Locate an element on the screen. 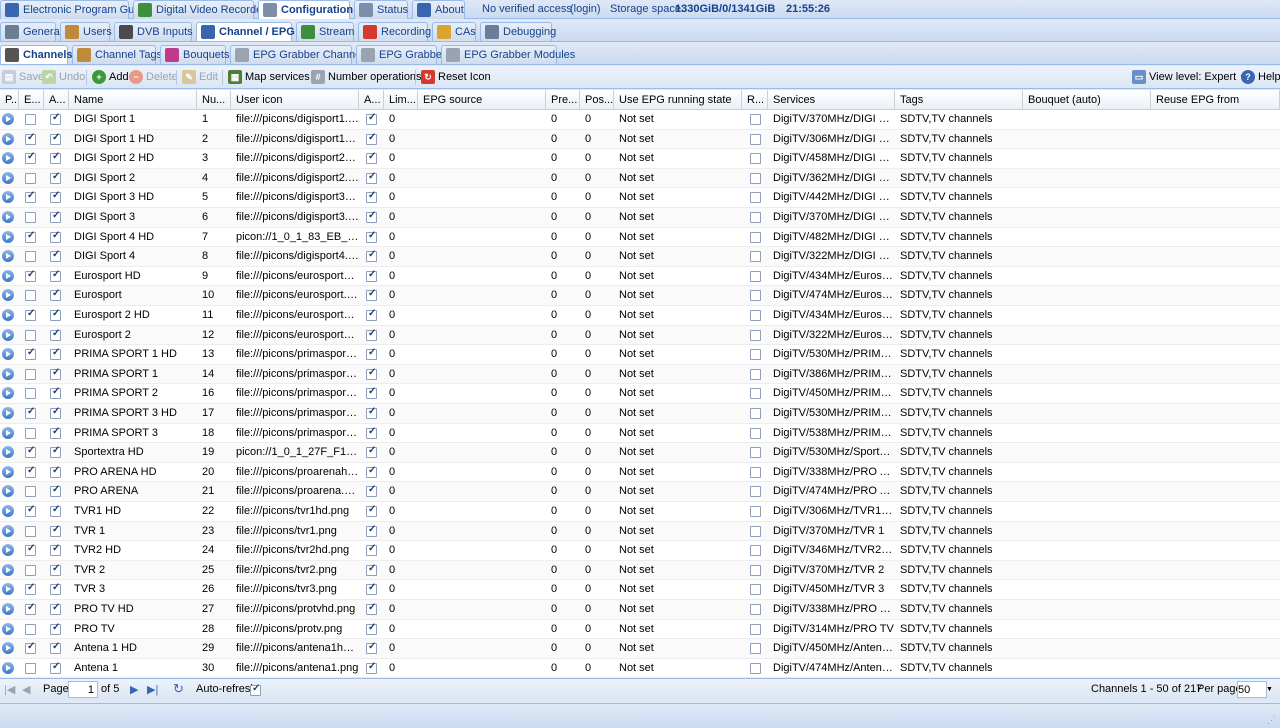 Image resolution: width=1280 pixels, height=728 pixels. name-cell: Eurosport 2 is located at coordinates (133, 335).